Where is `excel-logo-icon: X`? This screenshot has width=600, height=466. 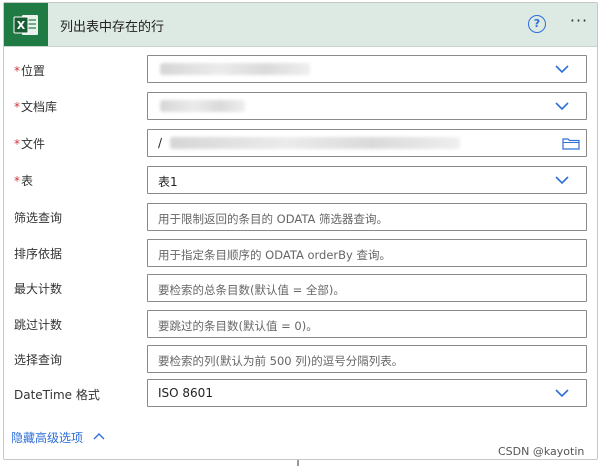 excel-logo-icon: X is located at coordinates (26, 24).